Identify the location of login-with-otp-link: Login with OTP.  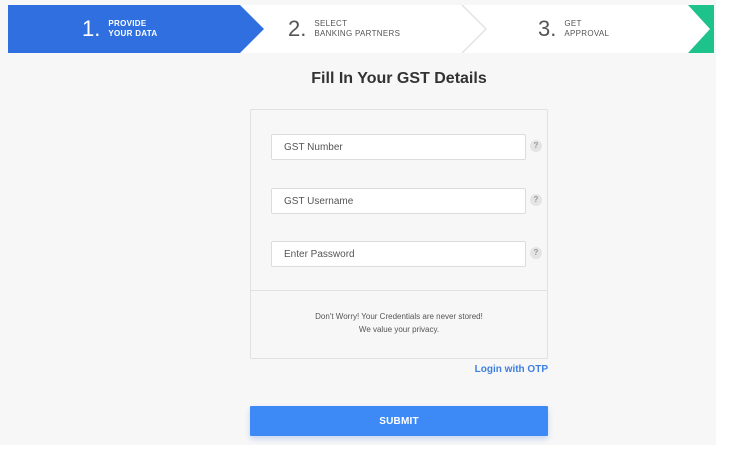
(504, 369).